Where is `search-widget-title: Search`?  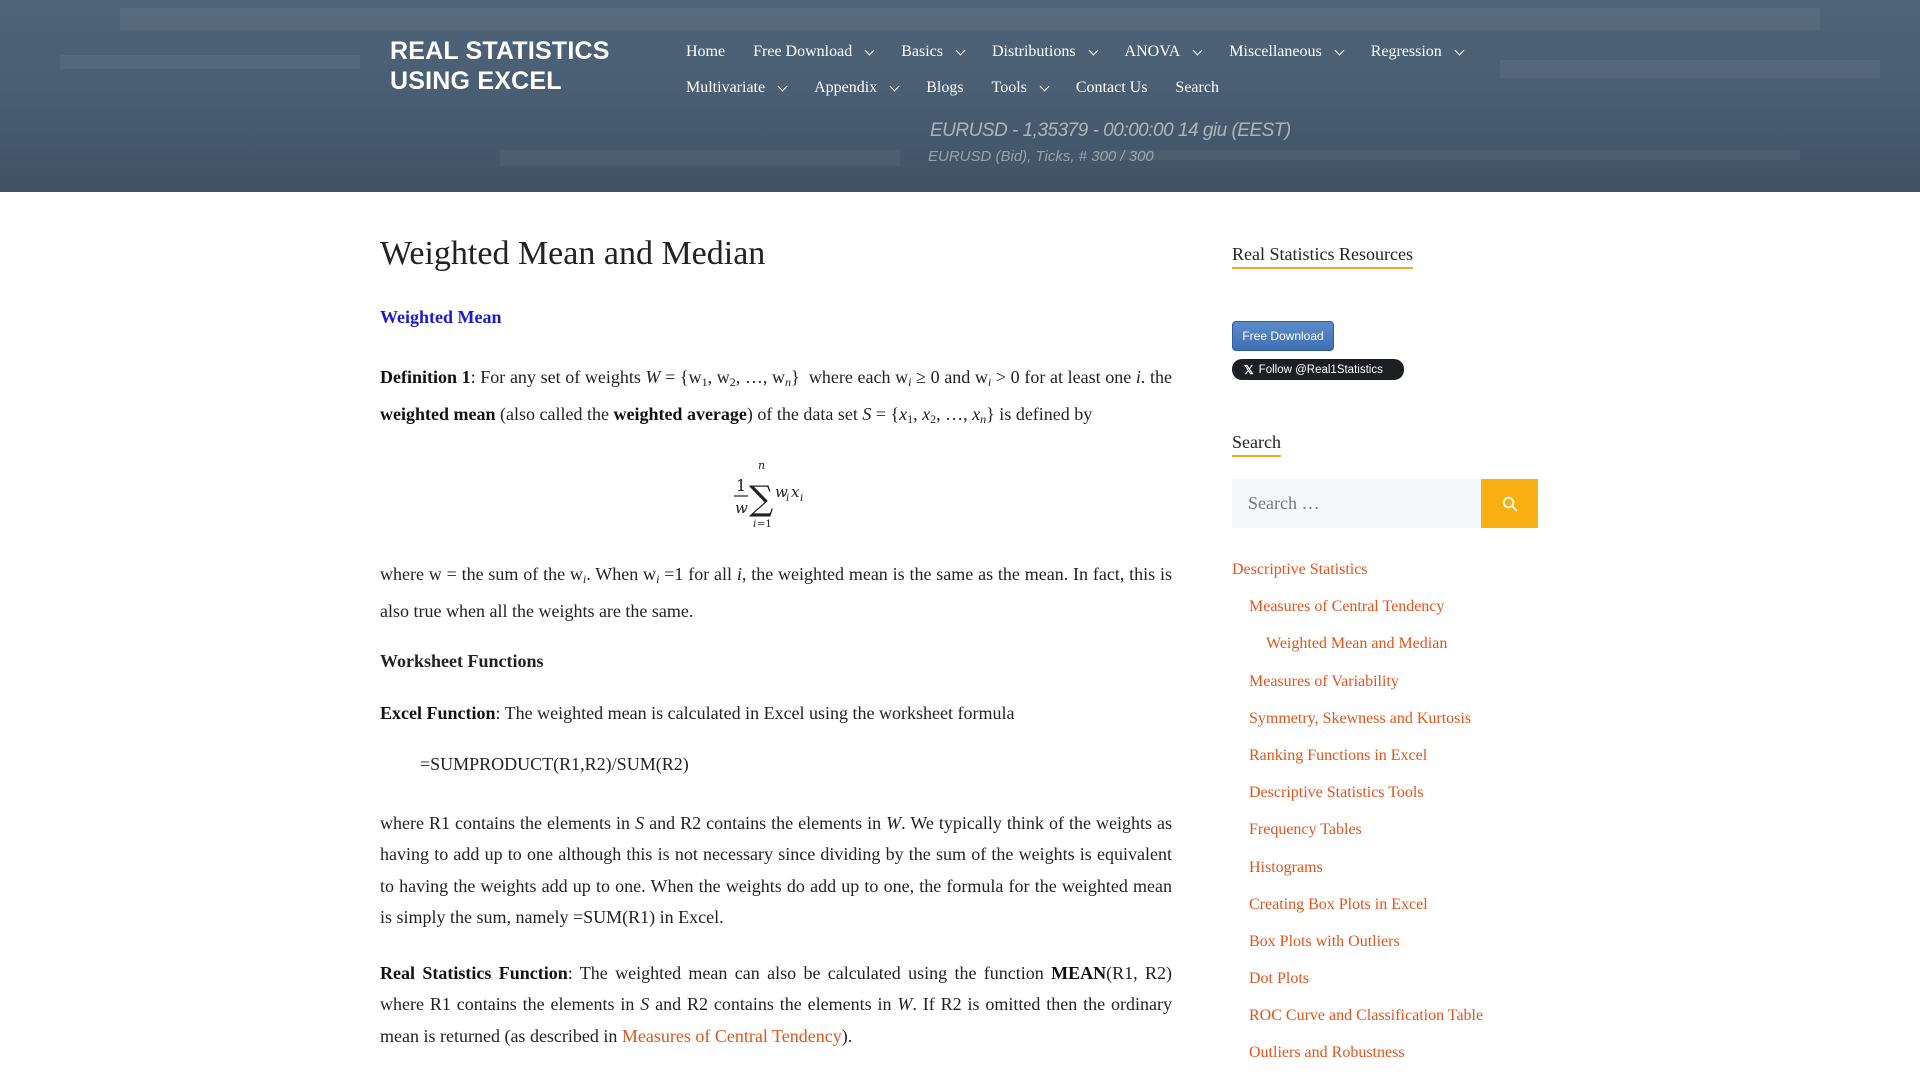
search-widget-title: Search is located at coordinates (1256, 444).